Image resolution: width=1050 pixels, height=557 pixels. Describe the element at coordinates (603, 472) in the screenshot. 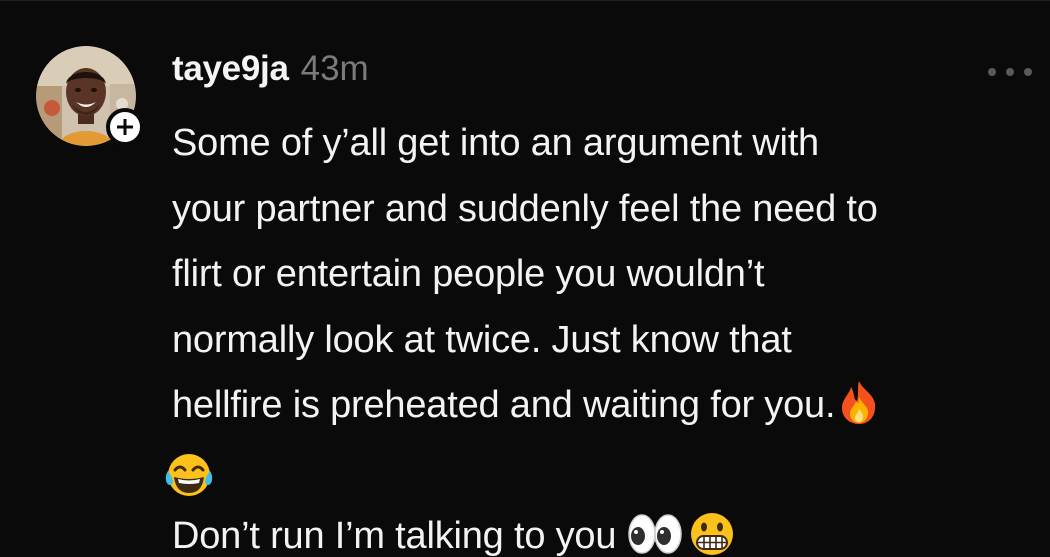

I see `emoji-line` at that location.